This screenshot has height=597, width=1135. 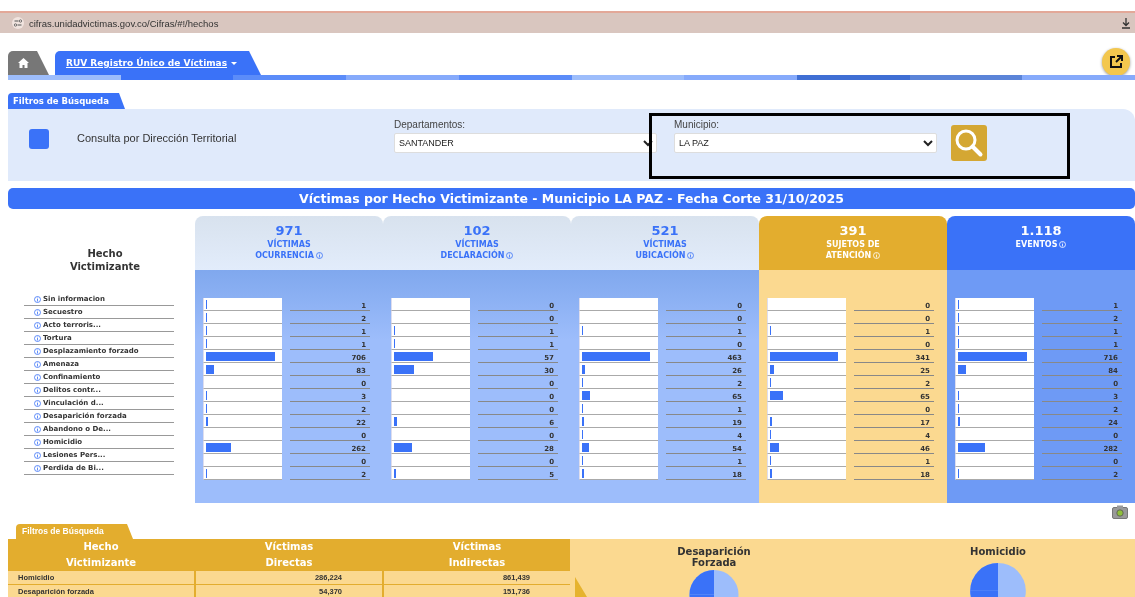 What do you see at coordinates (105, 260) in the screenshot?
I see `row-header: Hecho Victimizante` at bounding box center [105, 260].